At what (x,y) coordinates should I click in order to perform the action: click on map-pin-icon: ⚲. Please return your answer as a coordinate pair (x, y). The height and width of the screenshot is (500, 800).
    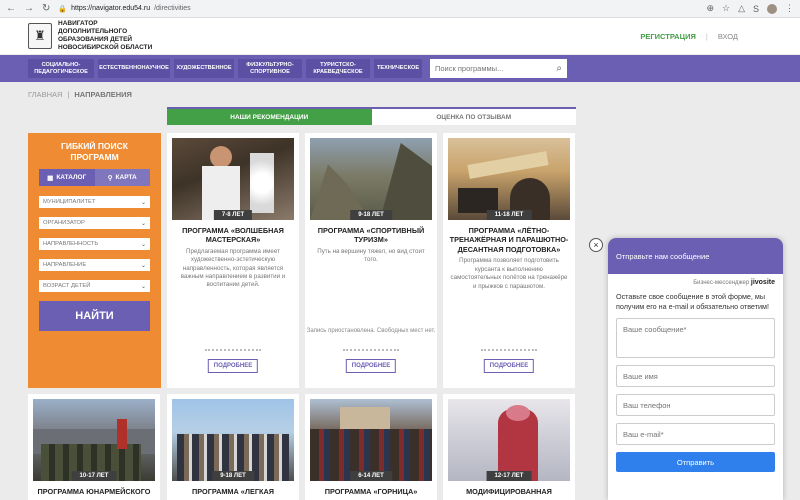
    Looking at the image, I should click on (110, 178).